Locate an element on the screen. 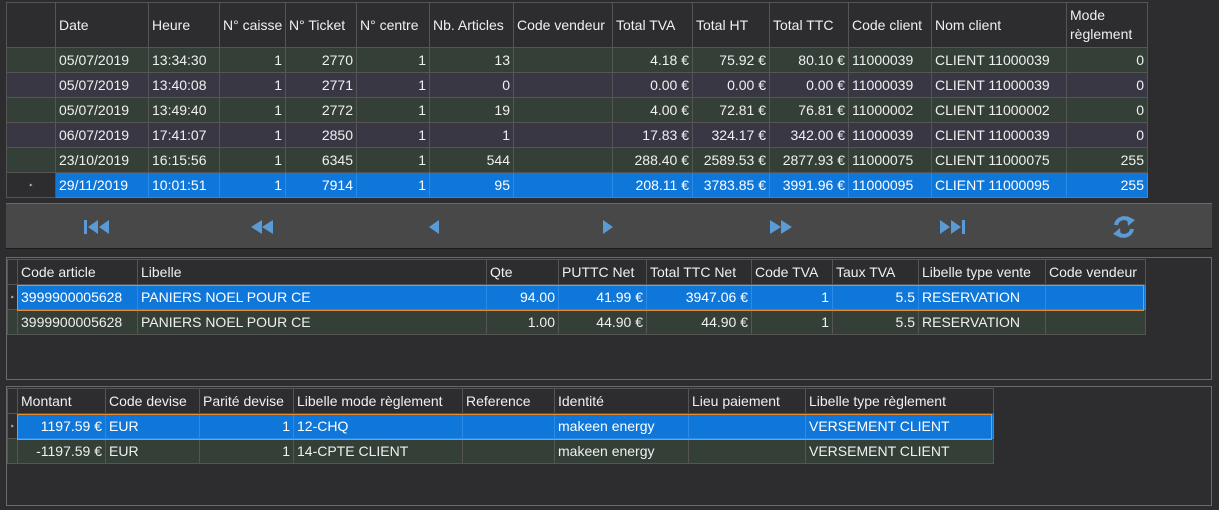  refresh-button is located at coordinates (1124, 227).